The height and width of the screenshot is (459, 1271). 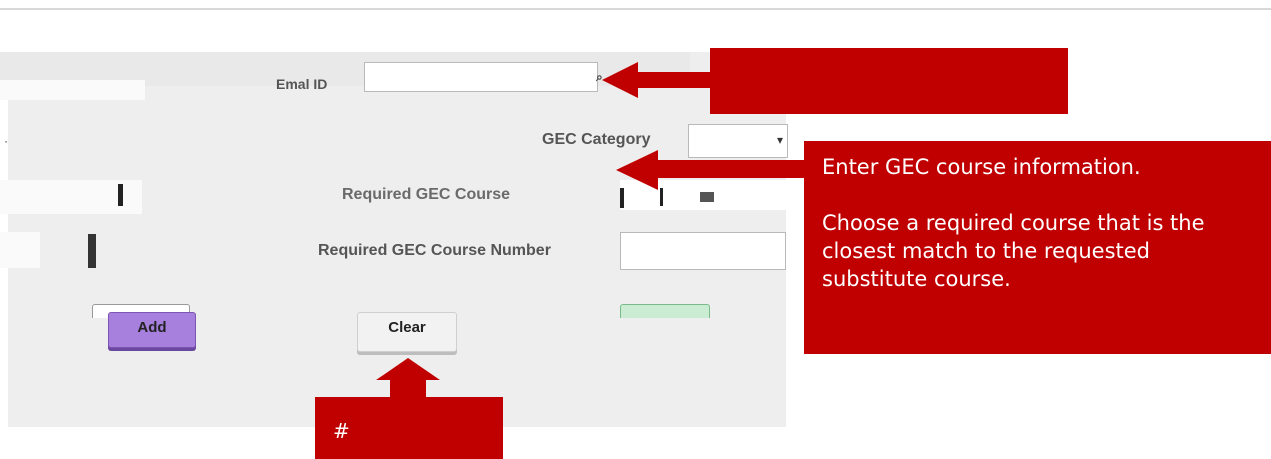 I want to click on left-field-fragment, so click(x=72, y=90).